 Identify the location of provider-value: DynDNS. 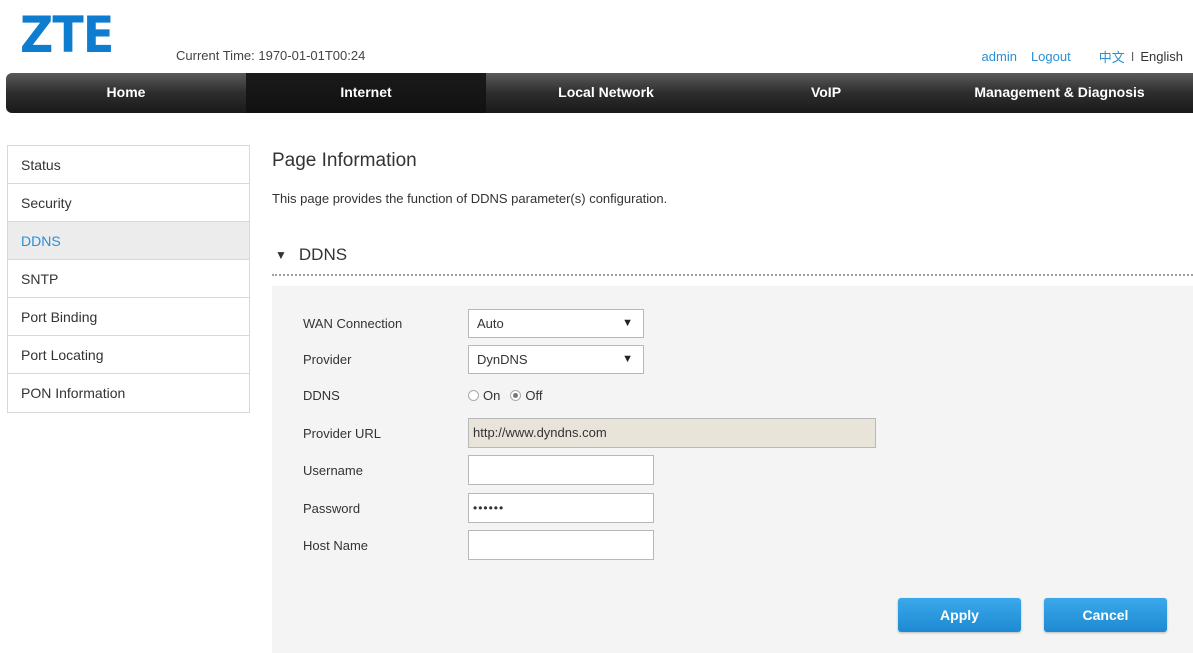
(502, 359).